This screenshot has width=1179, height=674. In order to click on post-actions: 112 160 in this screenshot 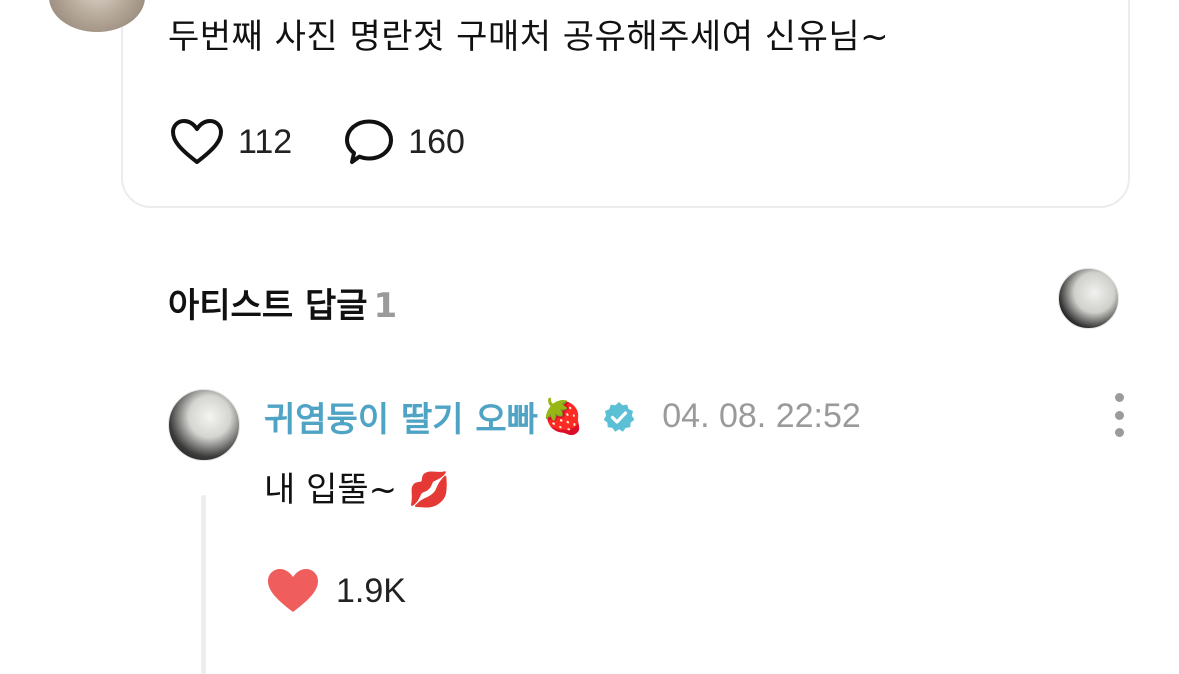, I will do `click(343, 142)`.